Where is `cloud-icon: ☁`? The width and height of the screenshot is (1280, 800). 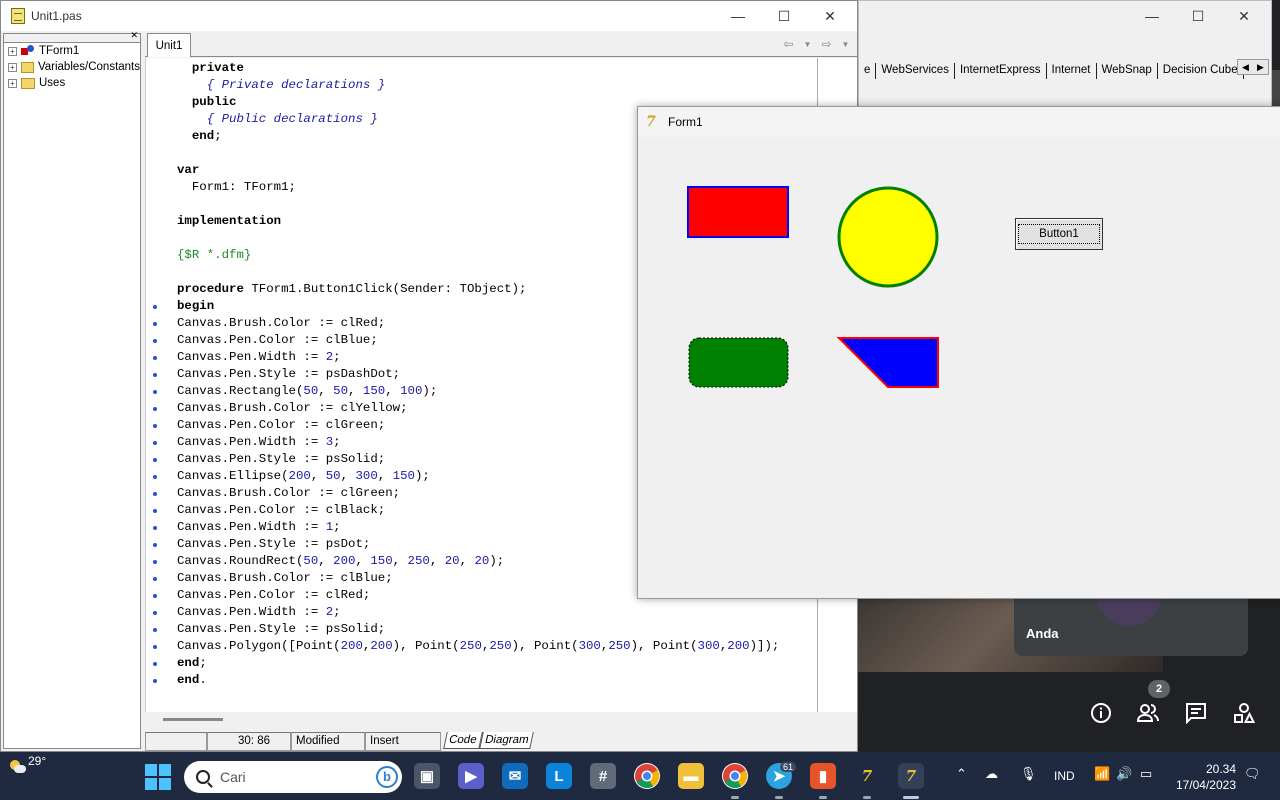
cloud-icon: ☁ is located at coordinates (991, 774).